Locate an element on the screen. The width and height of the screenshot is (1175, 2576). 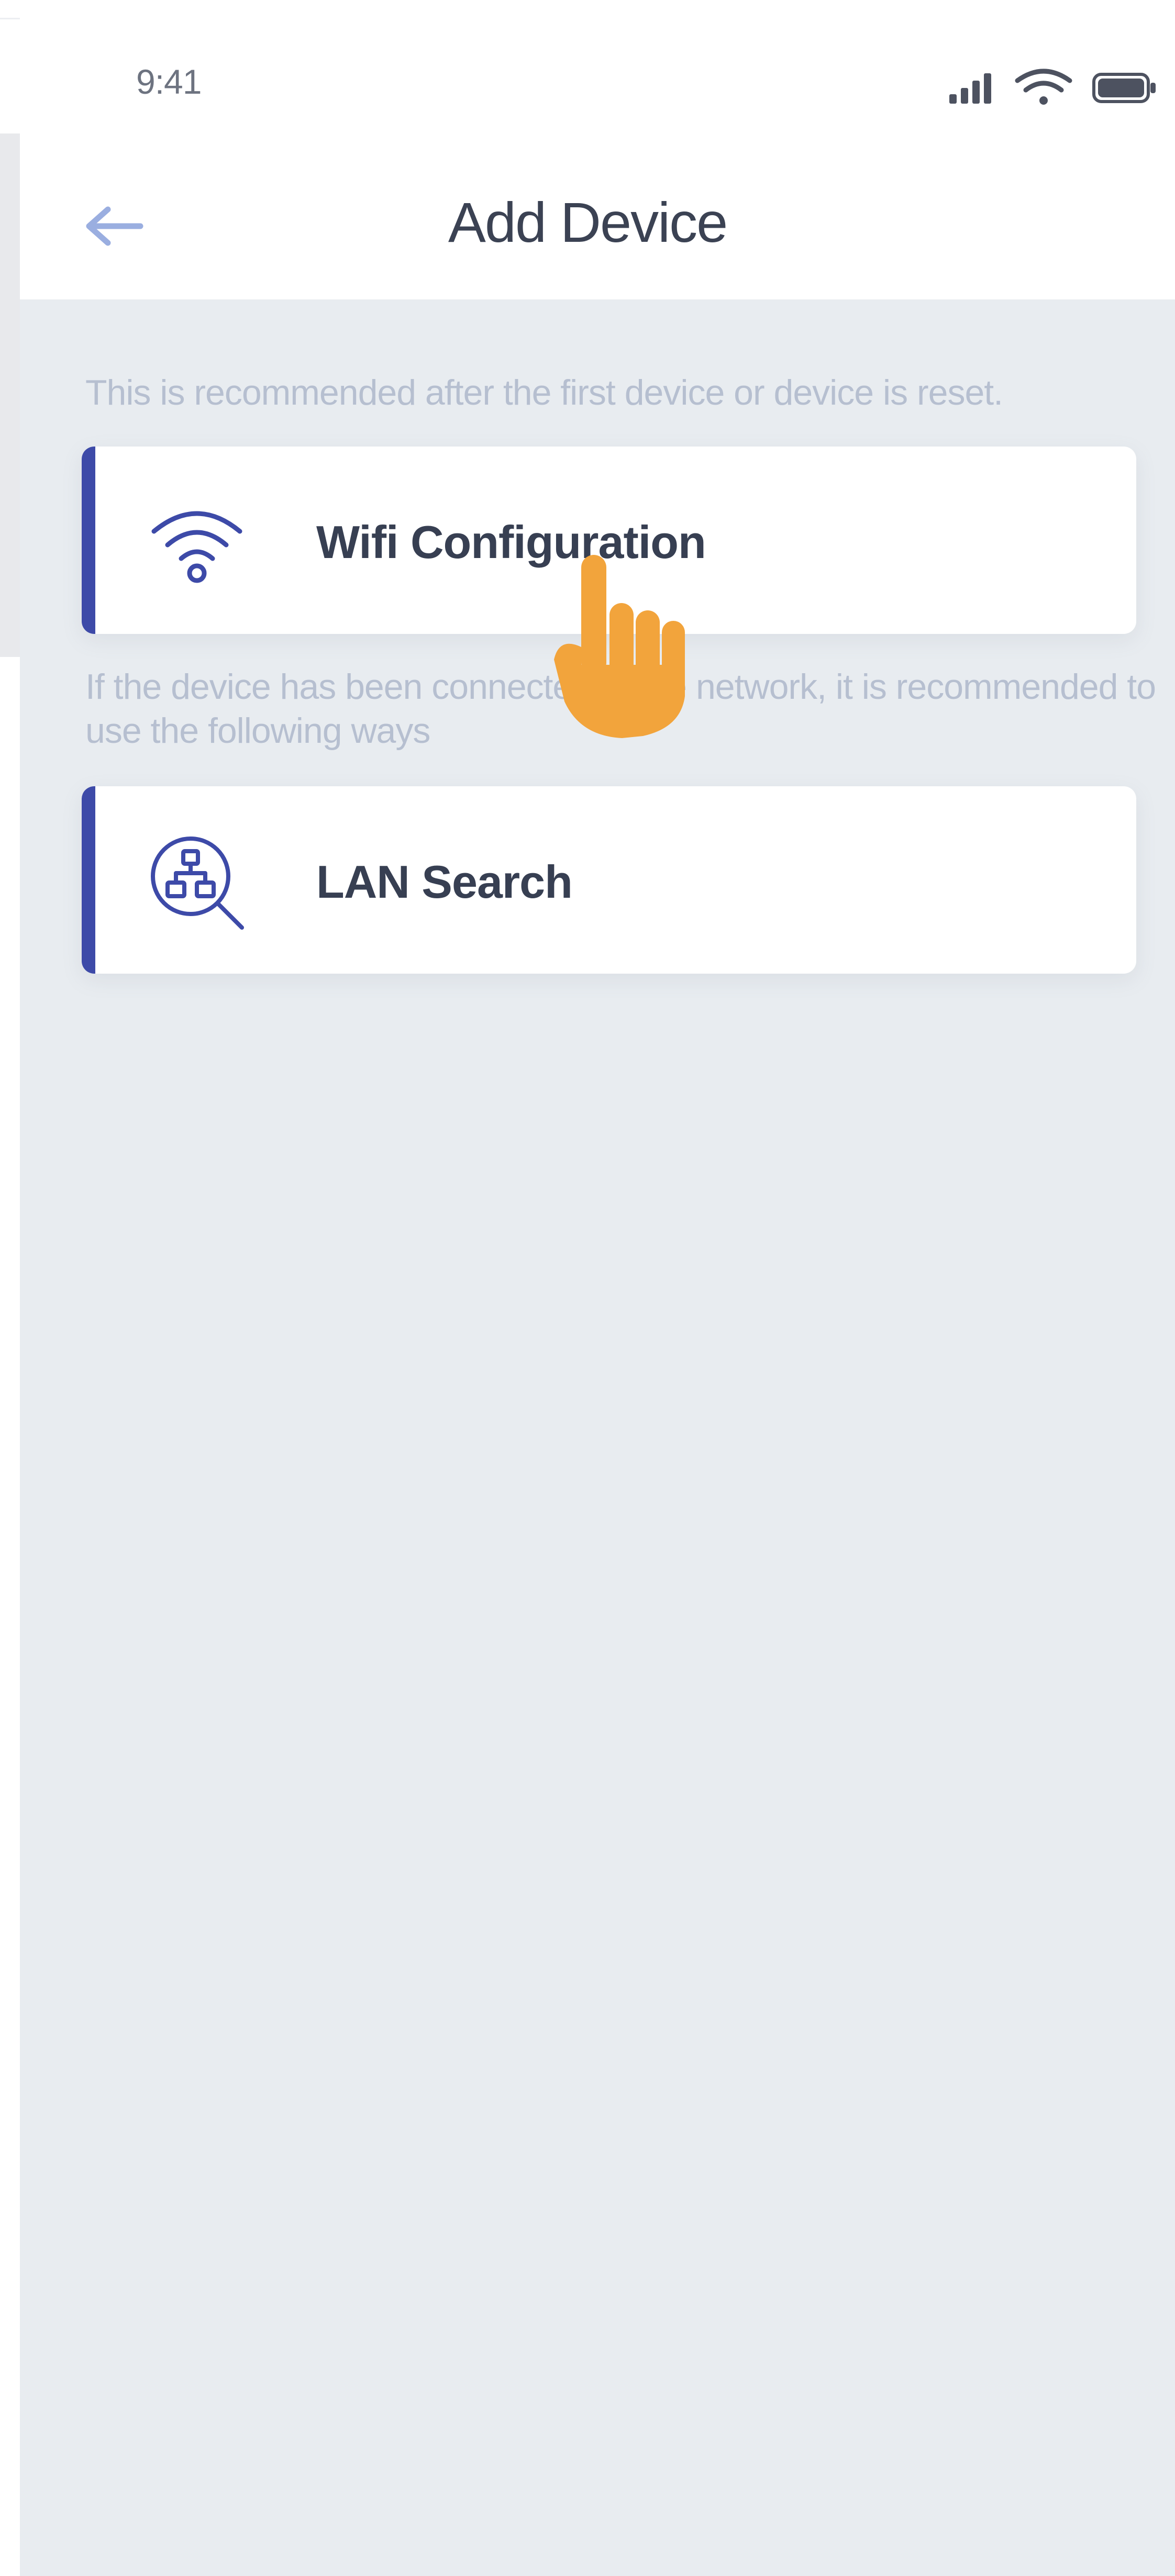
battery-icon is located at coordinates (1124, 88).